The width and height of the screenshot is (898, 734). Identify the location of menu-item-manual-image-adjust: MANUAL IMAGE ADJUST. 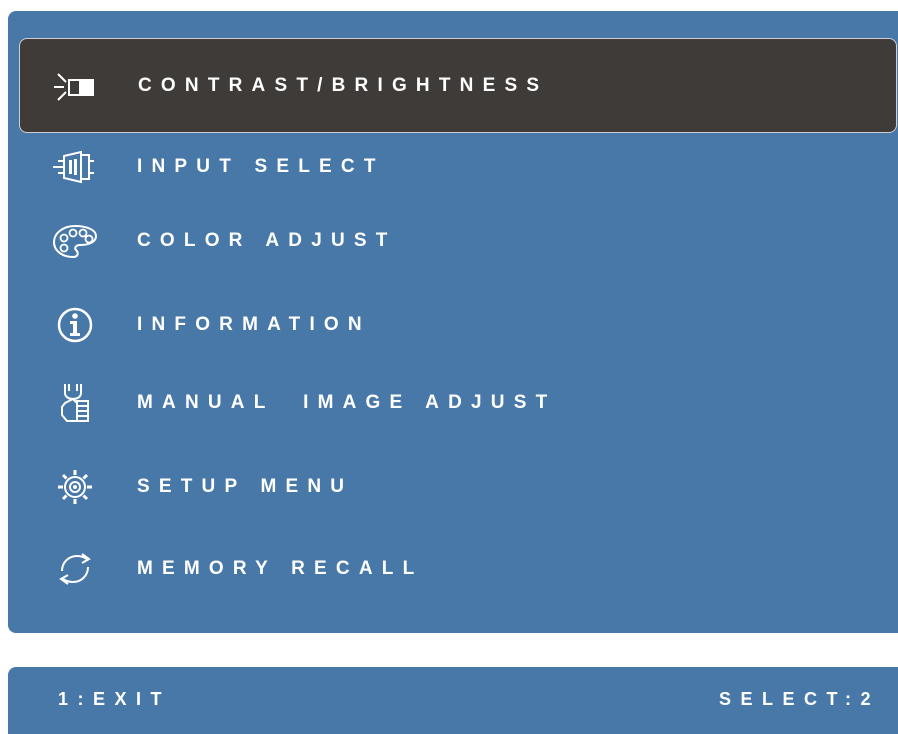
(458, 403).